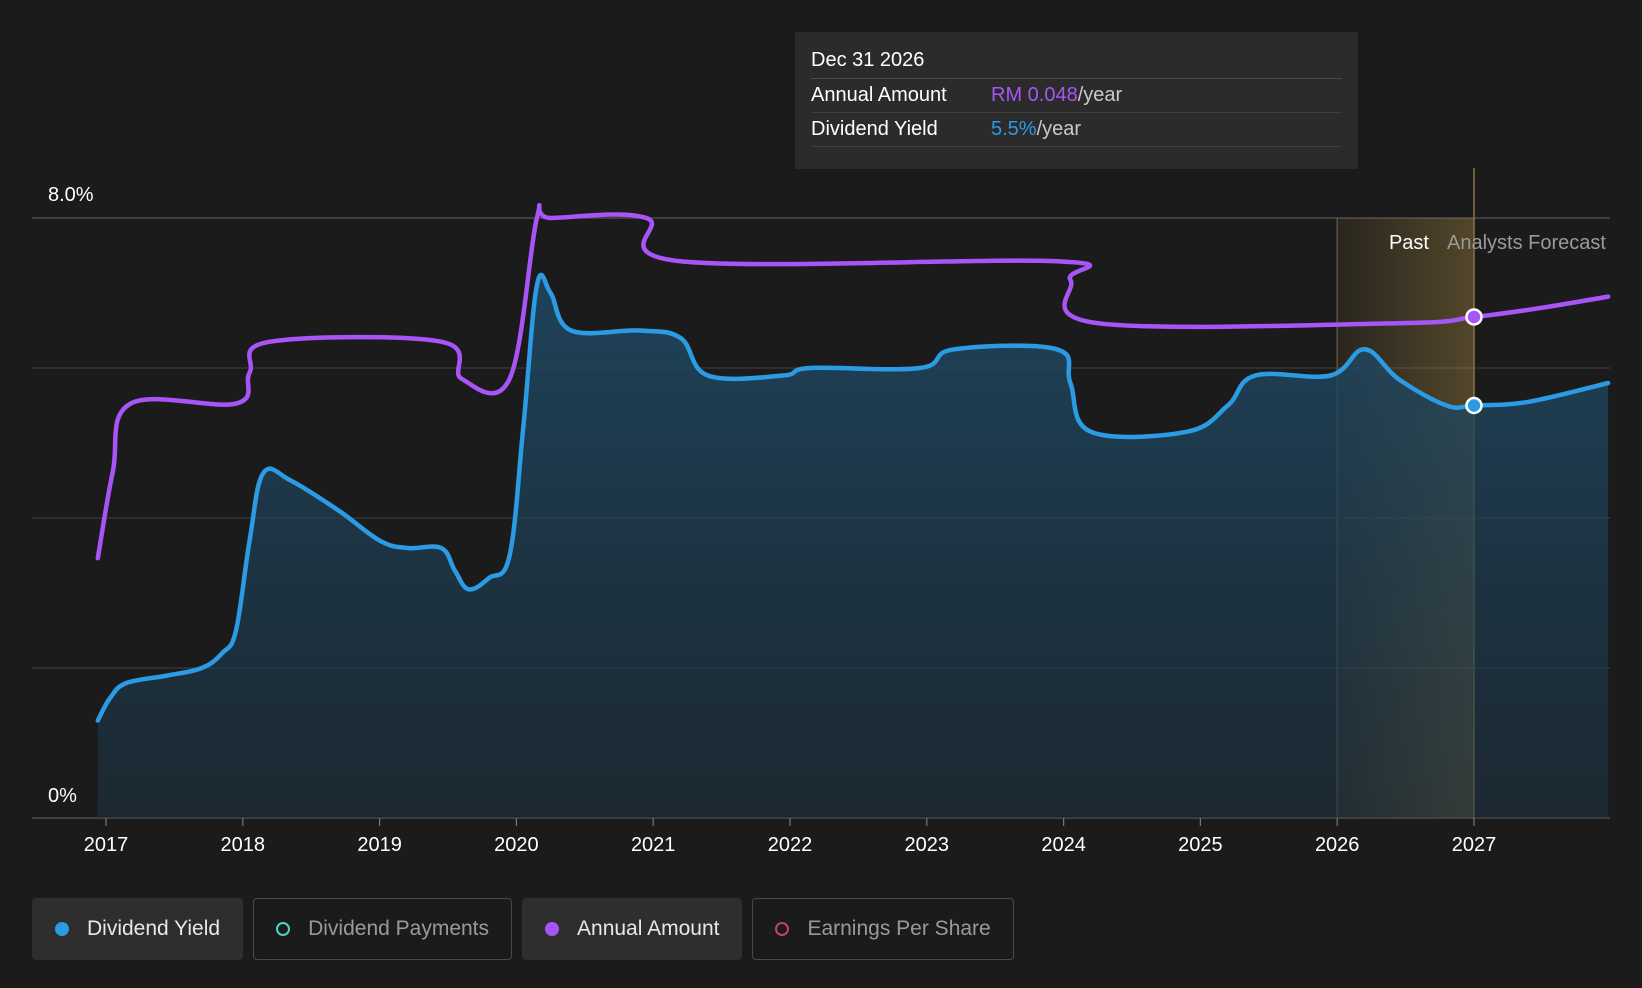 The height and width of the screenshot is (988, 1642). I want to click on legend-label: Annual Amount, so click(648, 928).